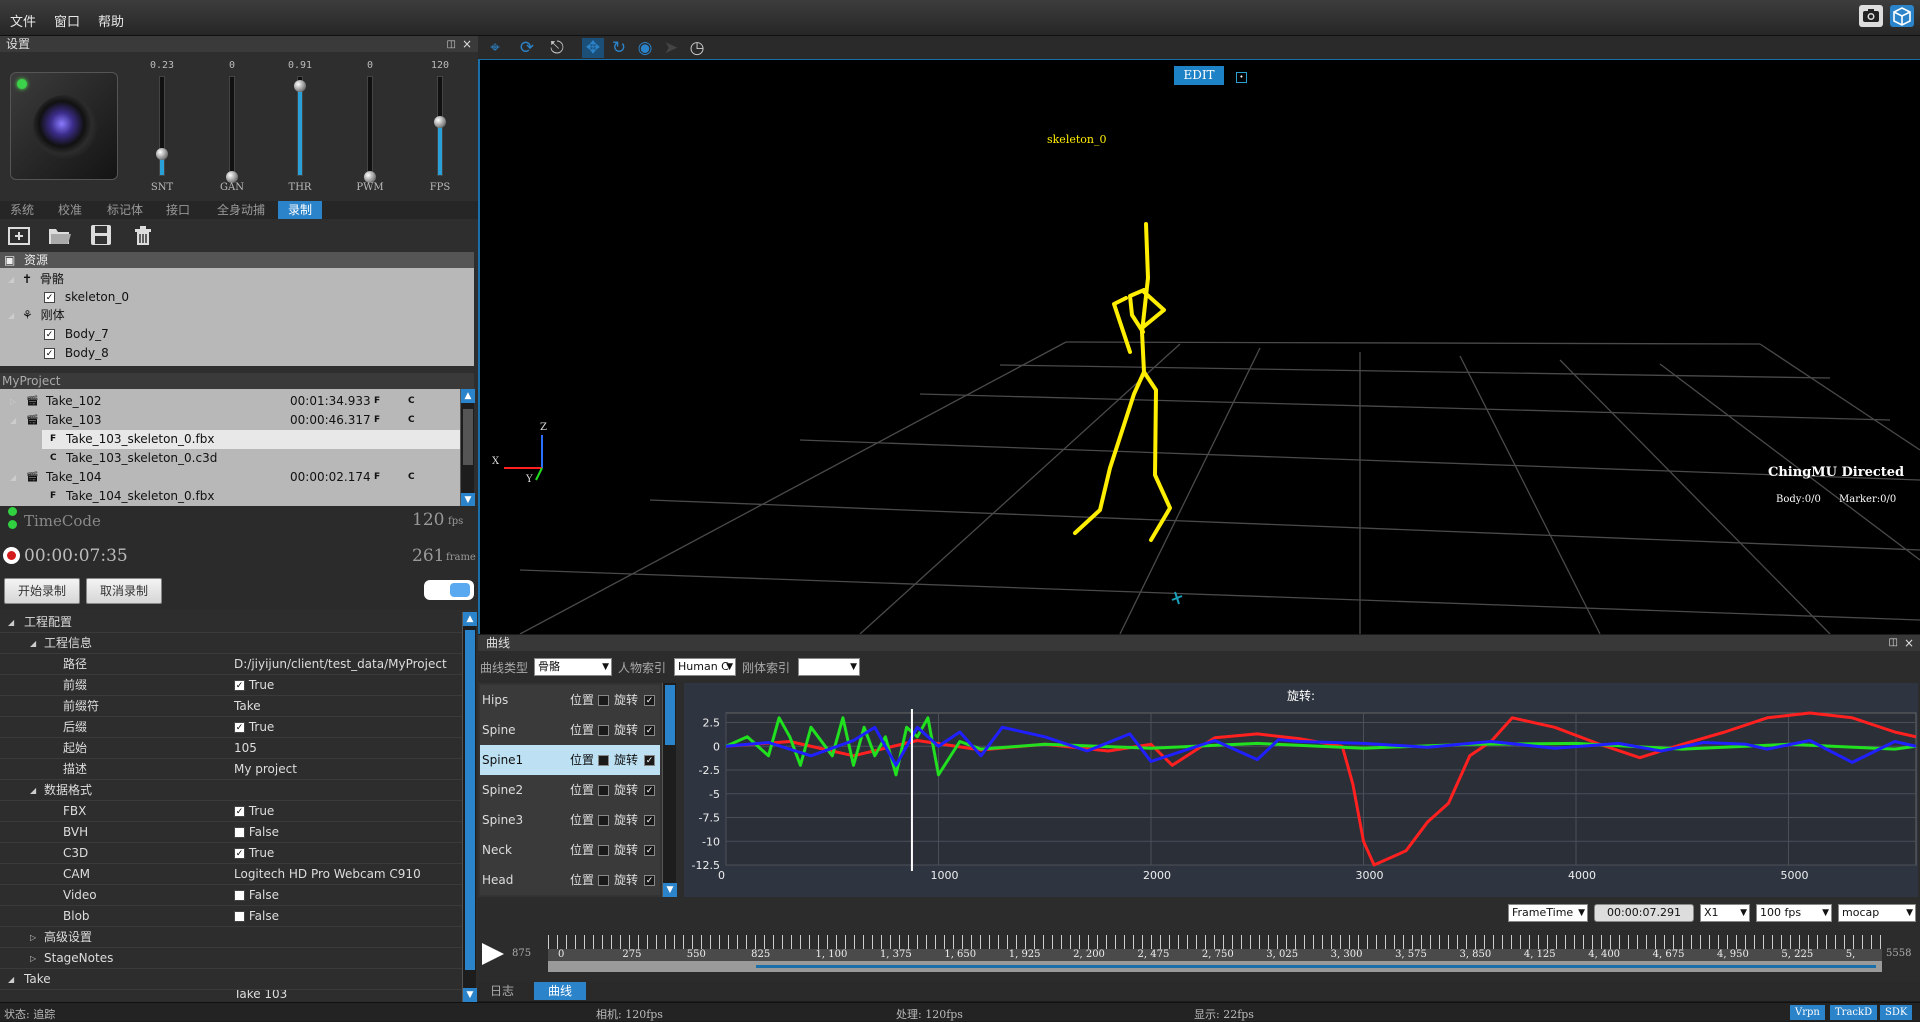  I want to click on group-rigid-body: ◢ ⚘ 刚体, so click(36, 315).